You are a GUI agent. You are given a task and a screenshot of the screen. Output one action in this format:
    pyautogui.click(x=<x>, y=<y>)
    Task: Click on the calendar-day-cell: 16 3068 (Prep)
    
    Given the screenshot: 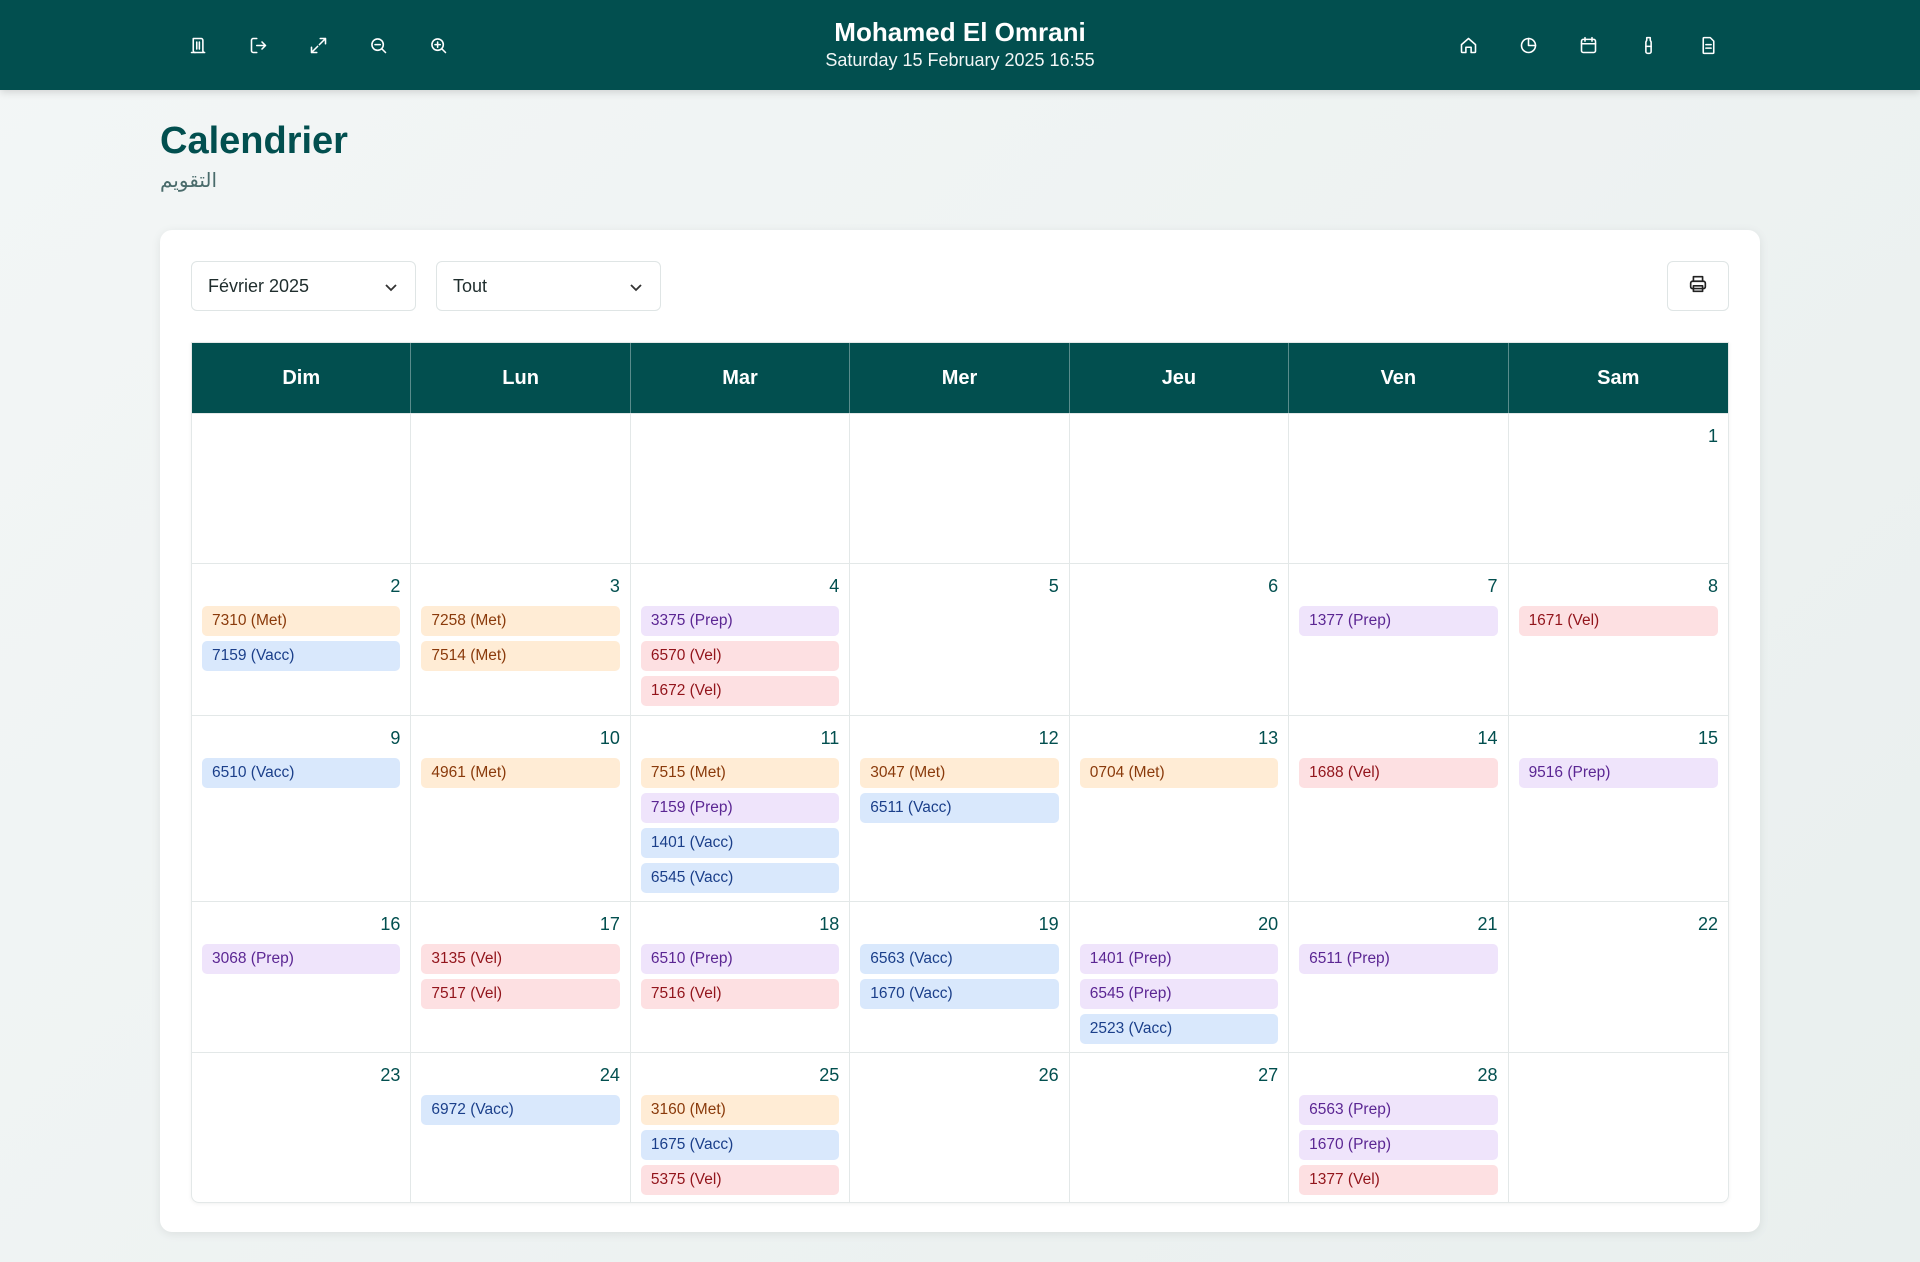 What is the action you would take?
    pyautogui.click(x=302, y=977)
    